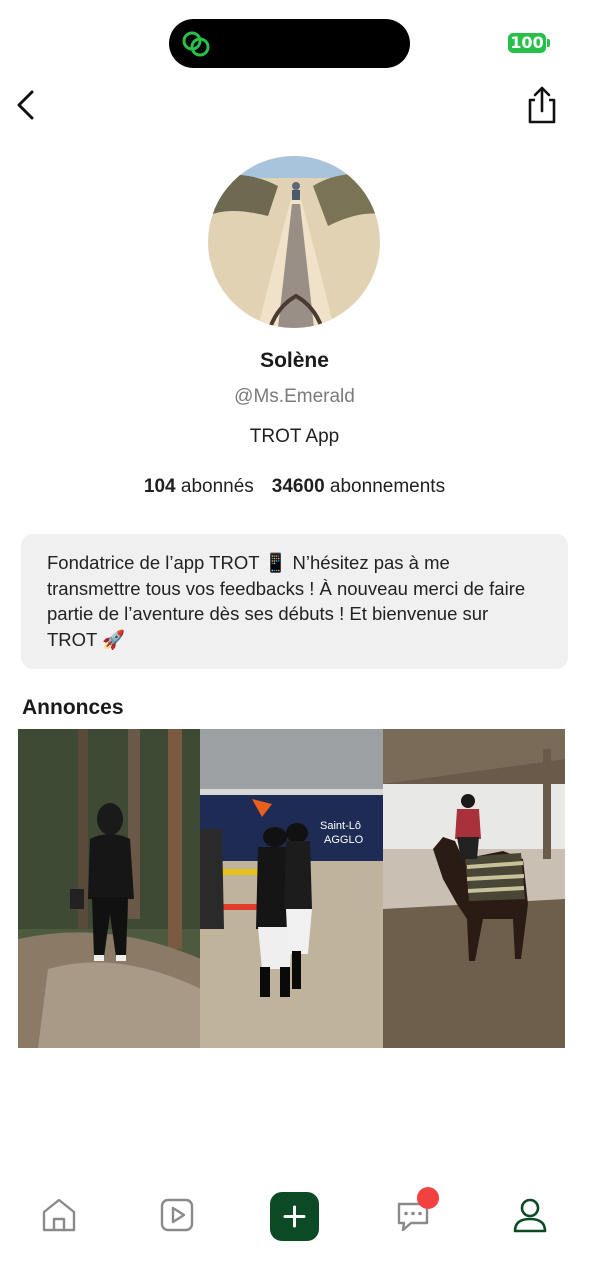 The image size is (589, 1280). I want to click on following-count: 34600, so click(298, 486).